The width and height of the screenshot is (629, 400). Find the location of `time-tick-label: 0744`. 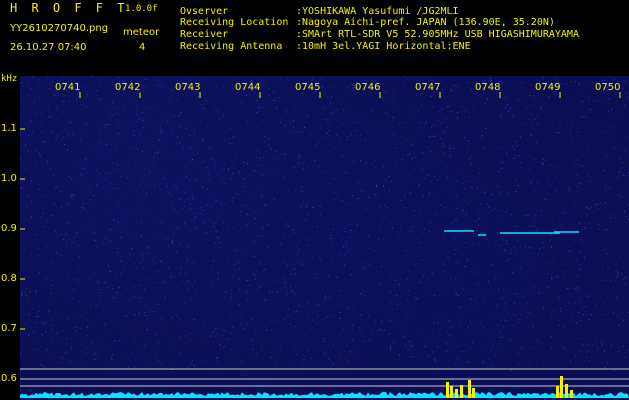

time-tick-label: 0744 is located at coordinates (248, 87).